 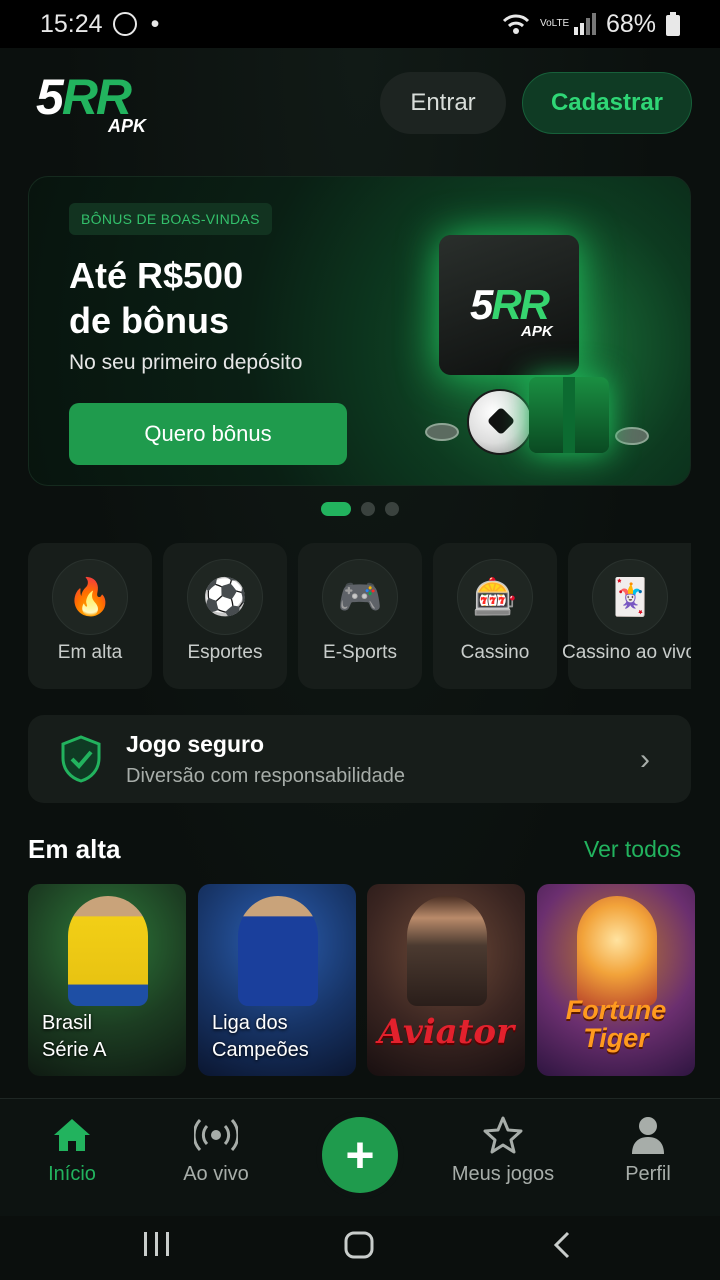 I want to click on game-label: Brasil Série A, so click(x=74, y=1037).